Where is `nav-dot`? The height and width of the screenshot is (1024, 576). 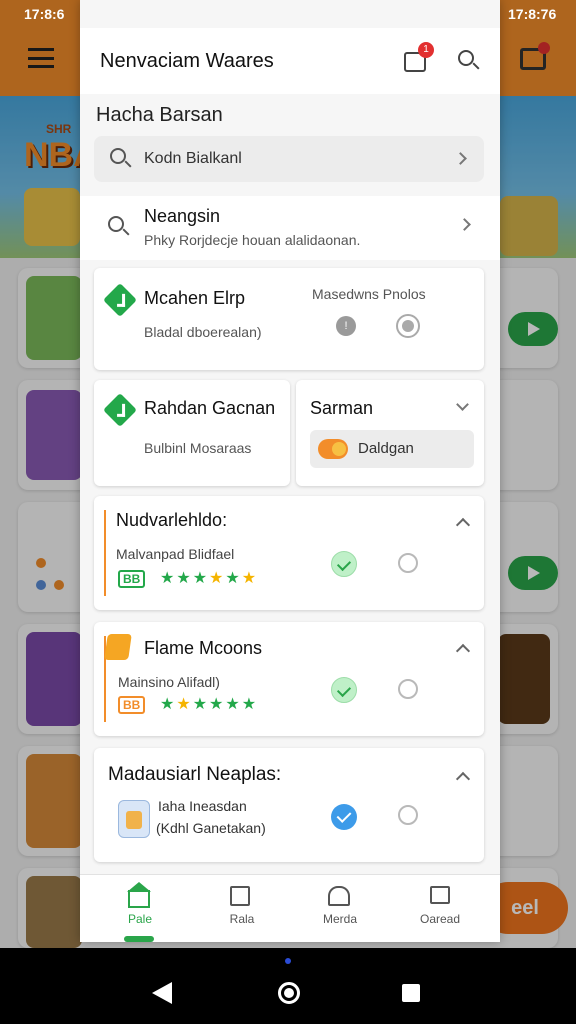
nav-dot is located at coordinates (288, 961).